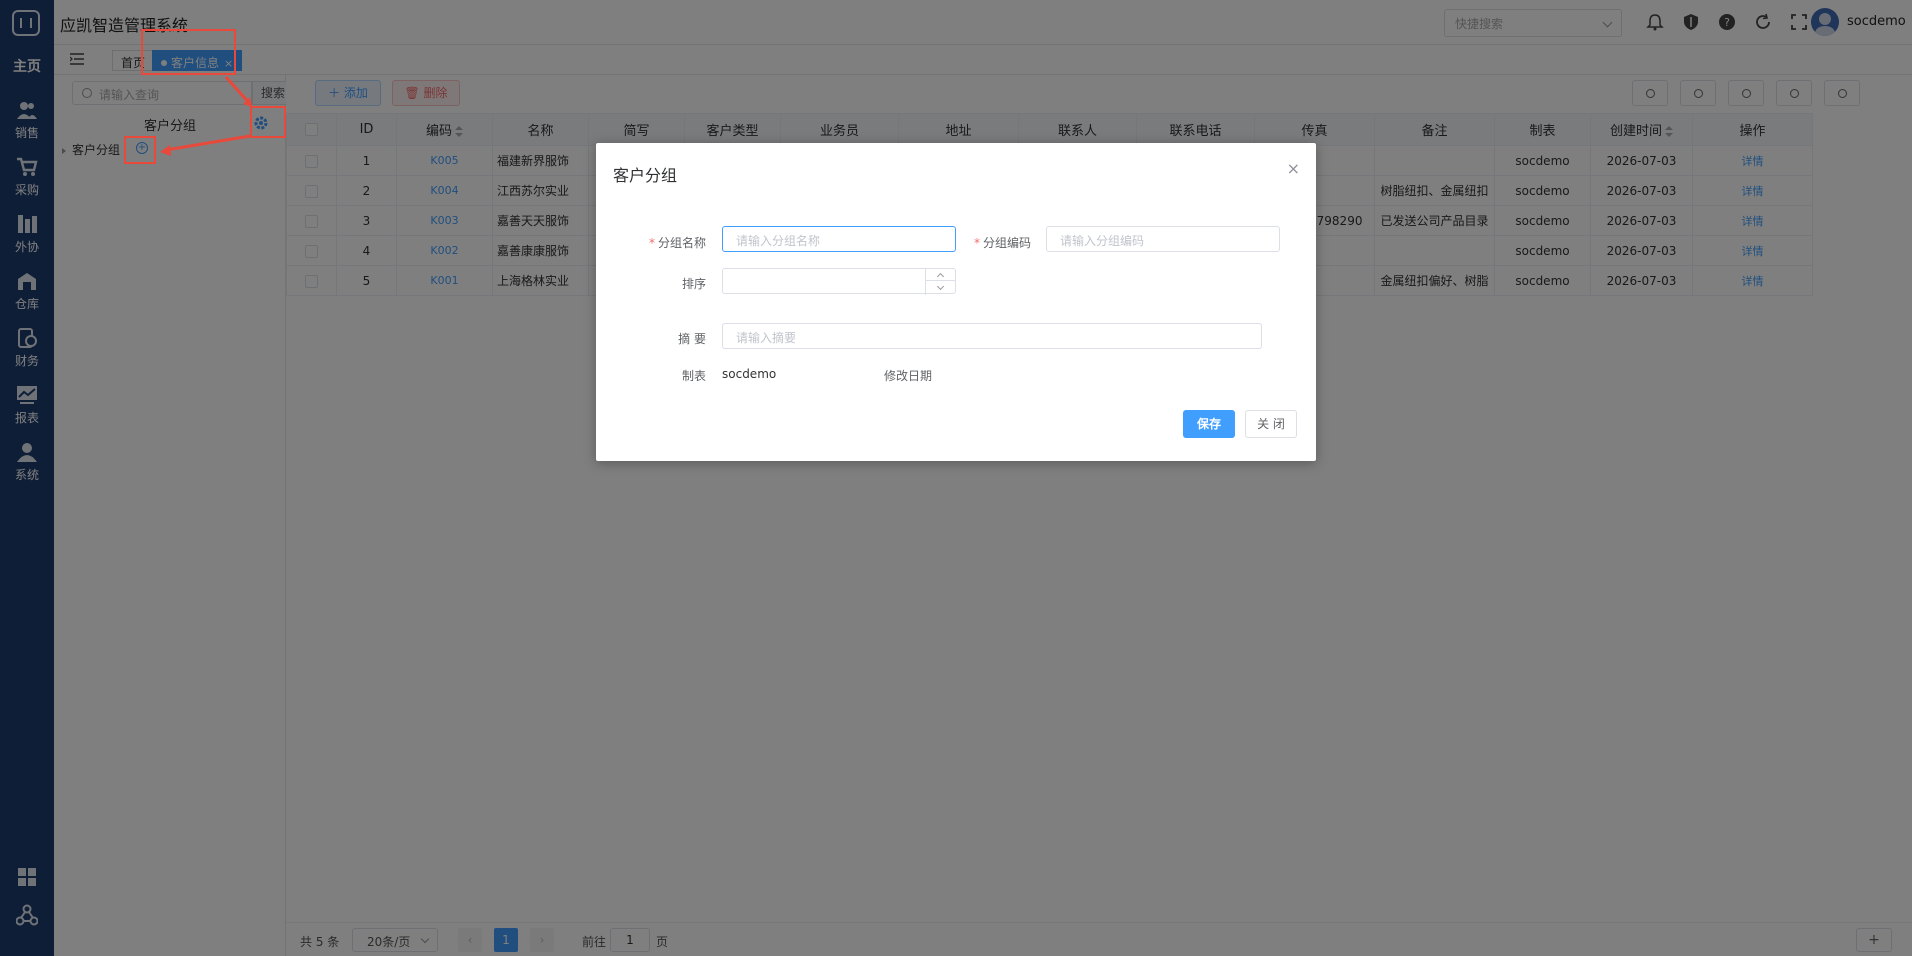  Describe the element at coordinates (140, 150) in the screenshot. I see `annotation-highlight-add` at that location.